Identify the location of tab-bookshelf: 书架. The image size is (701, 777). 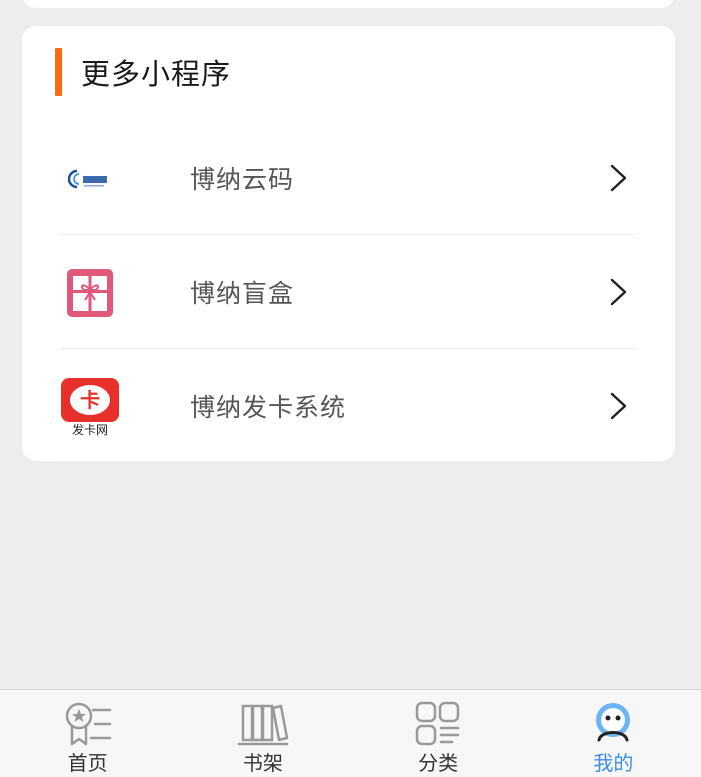
(262, 733).